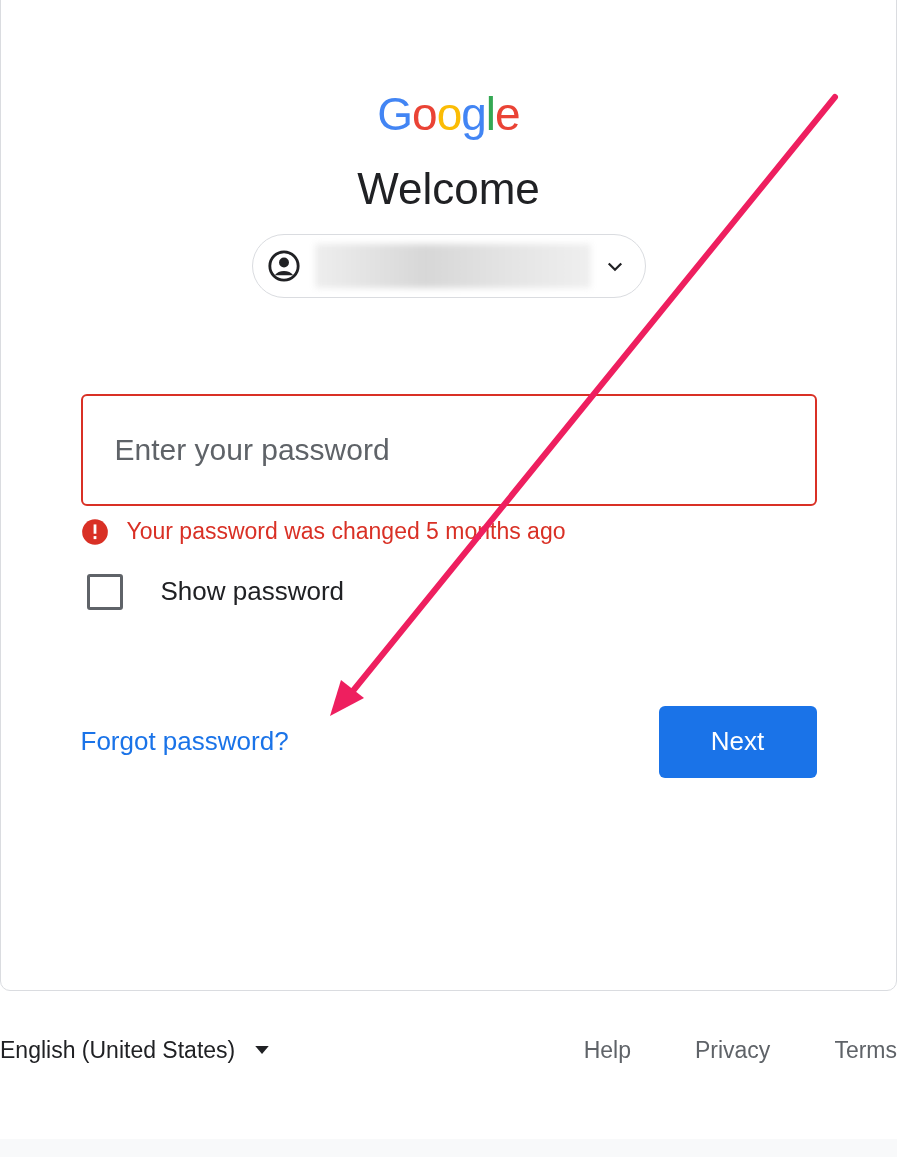 The width and height of the screenshot is (897, 1157). I want to click on footer-link: Privacy, so click(732, 1050).